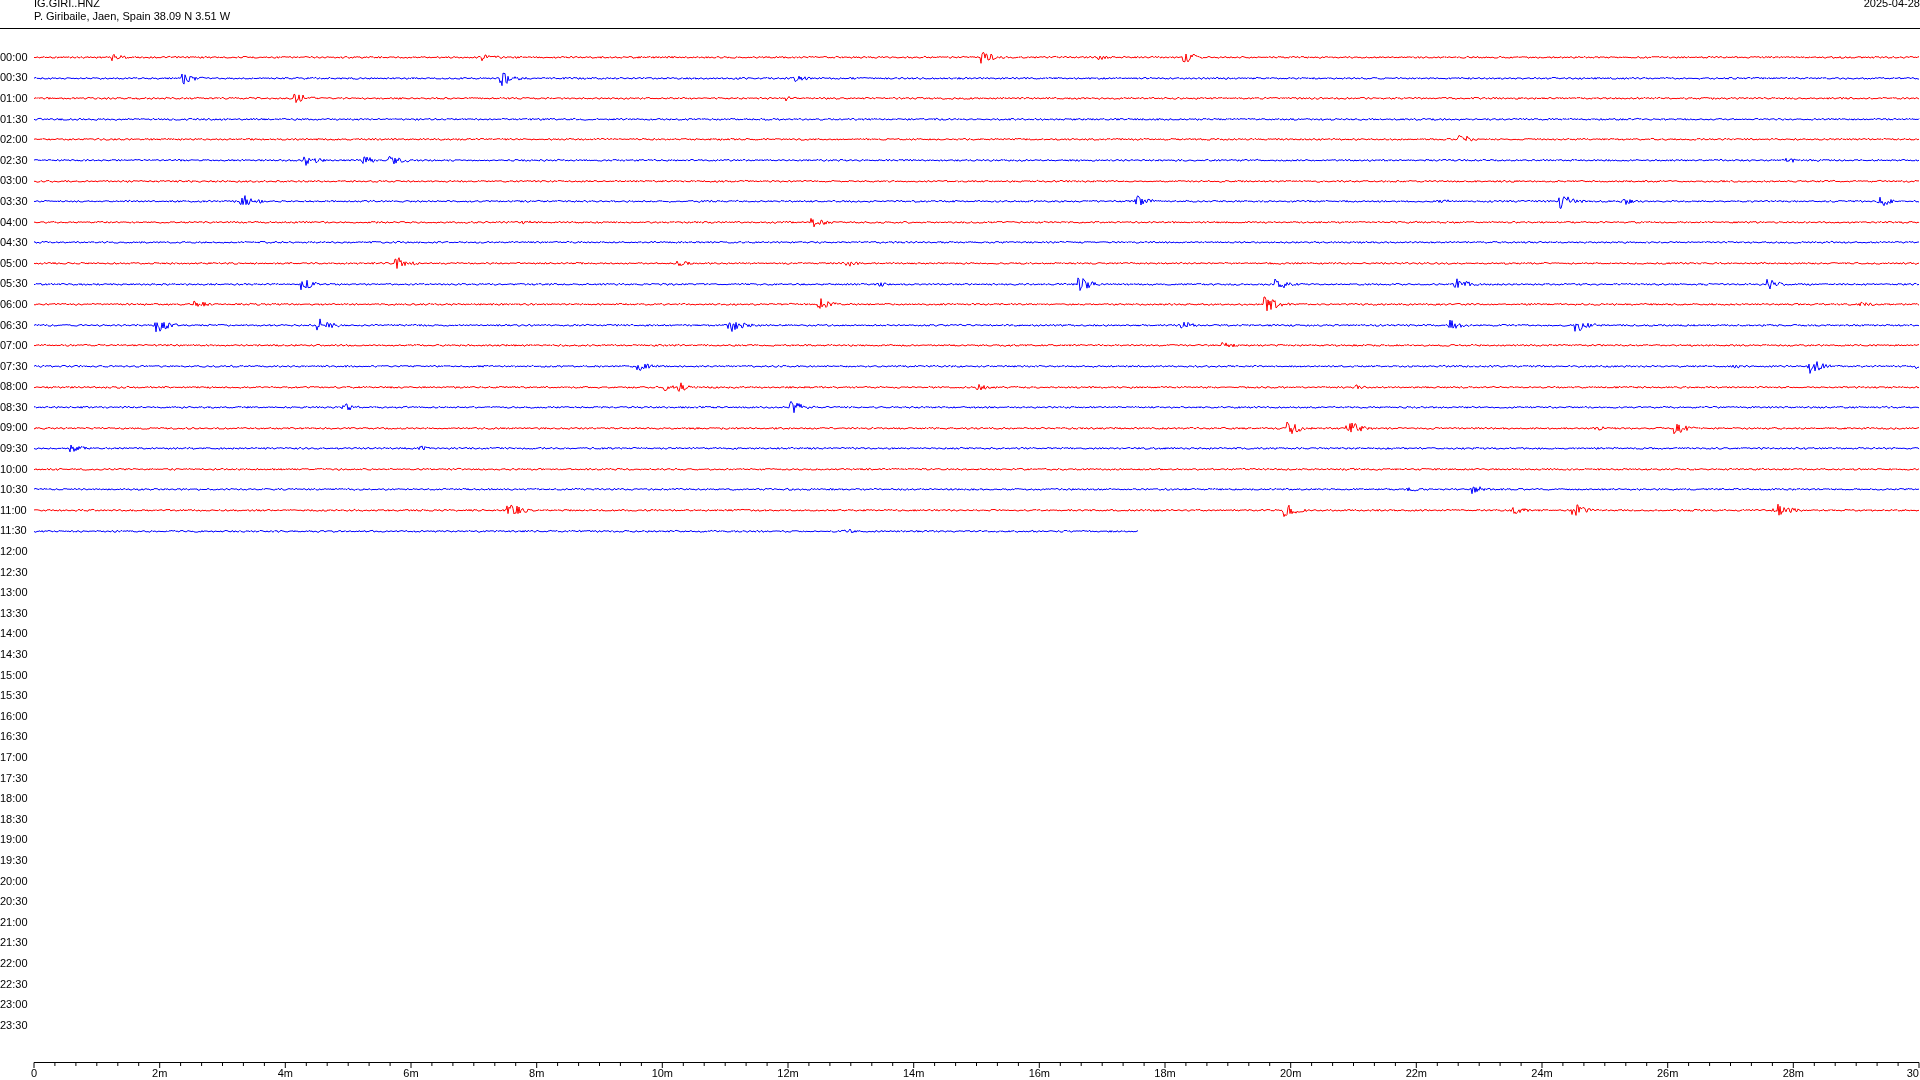 The image size is (1920, 1080). I want to click on axis-label: 18m, so click(1165, 1072).